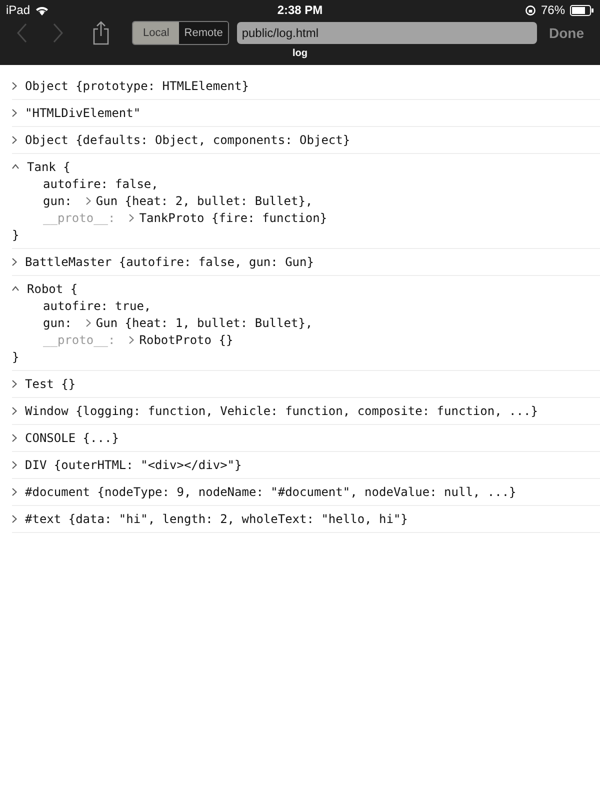 The width and height of the screenshot is (600, 800). What do you see at coordinates (136, 183) in the screenshot?
I see `property-value: false,` at bounding box center [136, 183].